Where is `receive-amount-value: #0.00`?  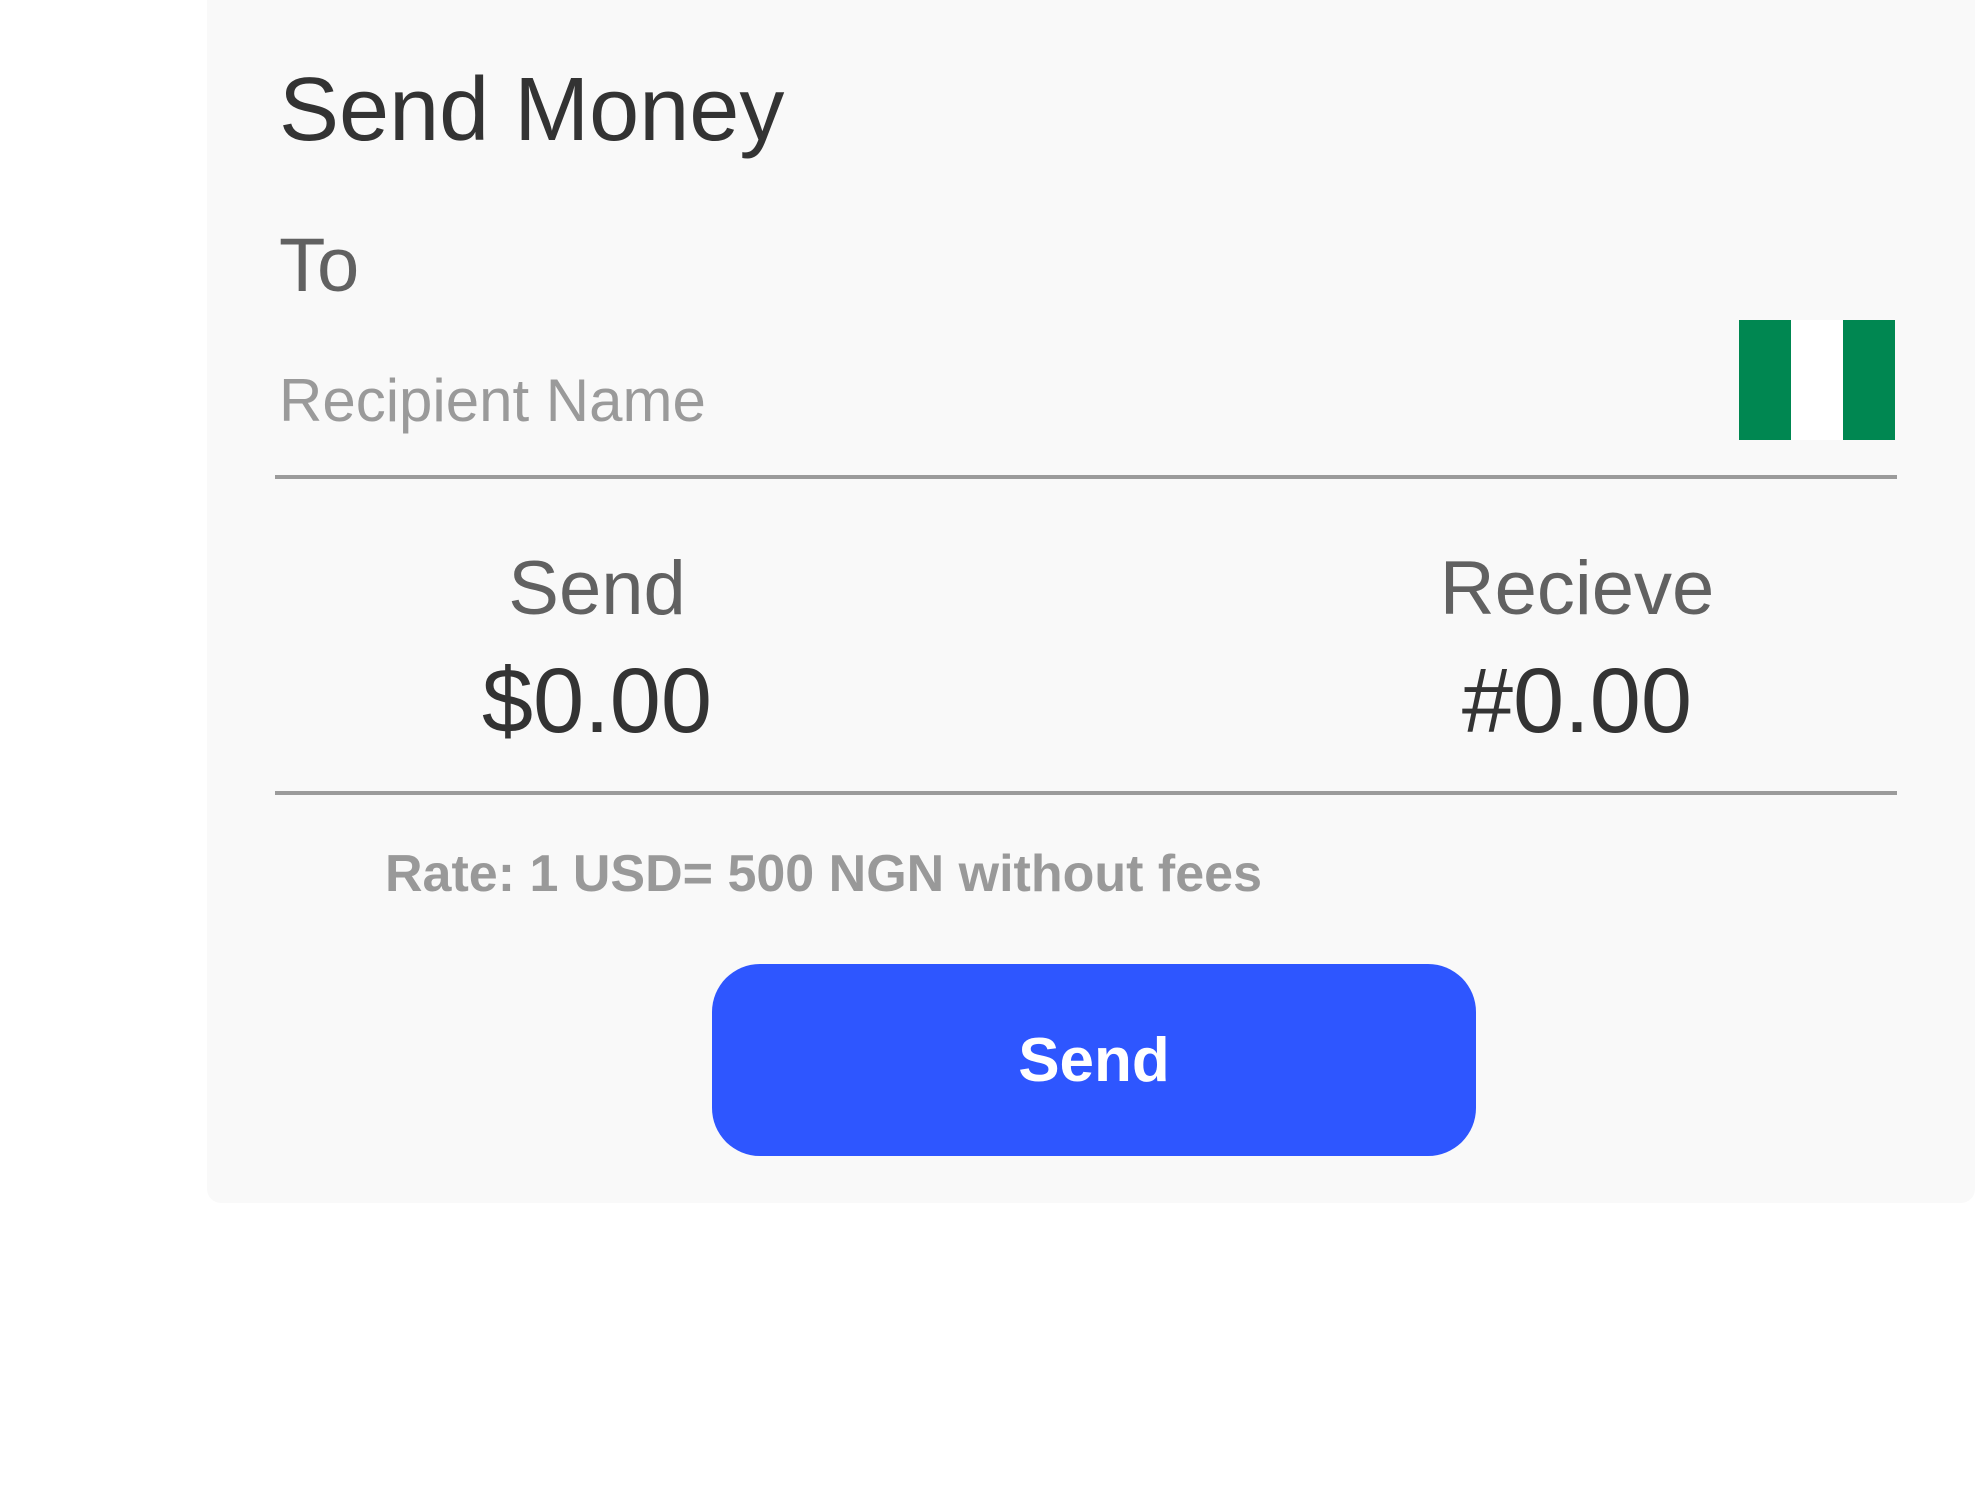 receive-amount-value: #0.00 is located at coordinates (1577, 701).